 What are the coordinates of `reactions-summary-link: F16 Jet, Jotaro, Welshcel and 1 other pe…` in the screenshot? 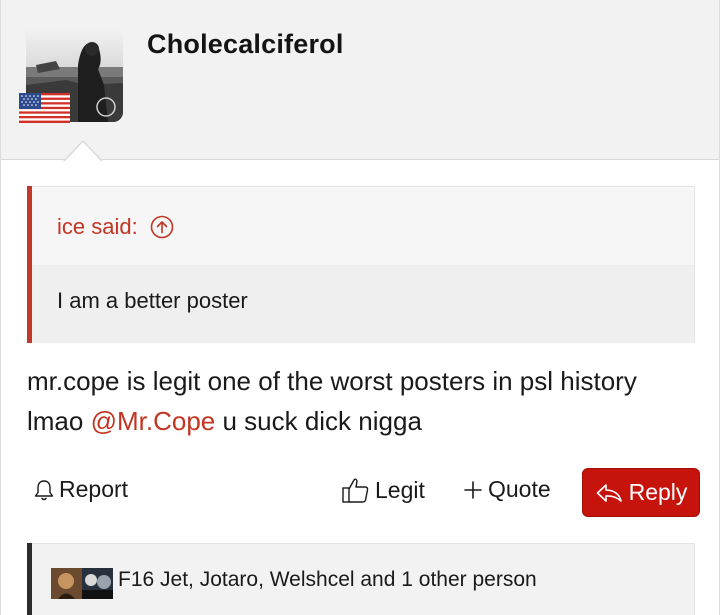 It's located at (327, 580).